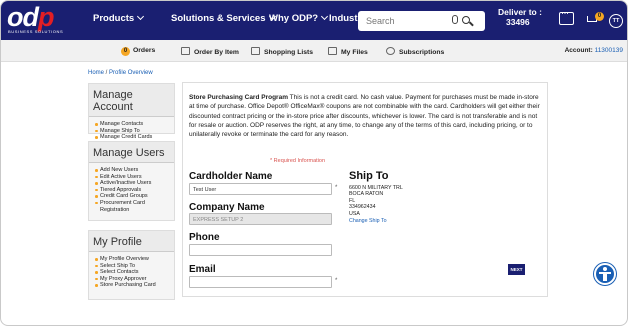  I want to click on shopping-lists-label: Shopping Lists, so click(289, 52).